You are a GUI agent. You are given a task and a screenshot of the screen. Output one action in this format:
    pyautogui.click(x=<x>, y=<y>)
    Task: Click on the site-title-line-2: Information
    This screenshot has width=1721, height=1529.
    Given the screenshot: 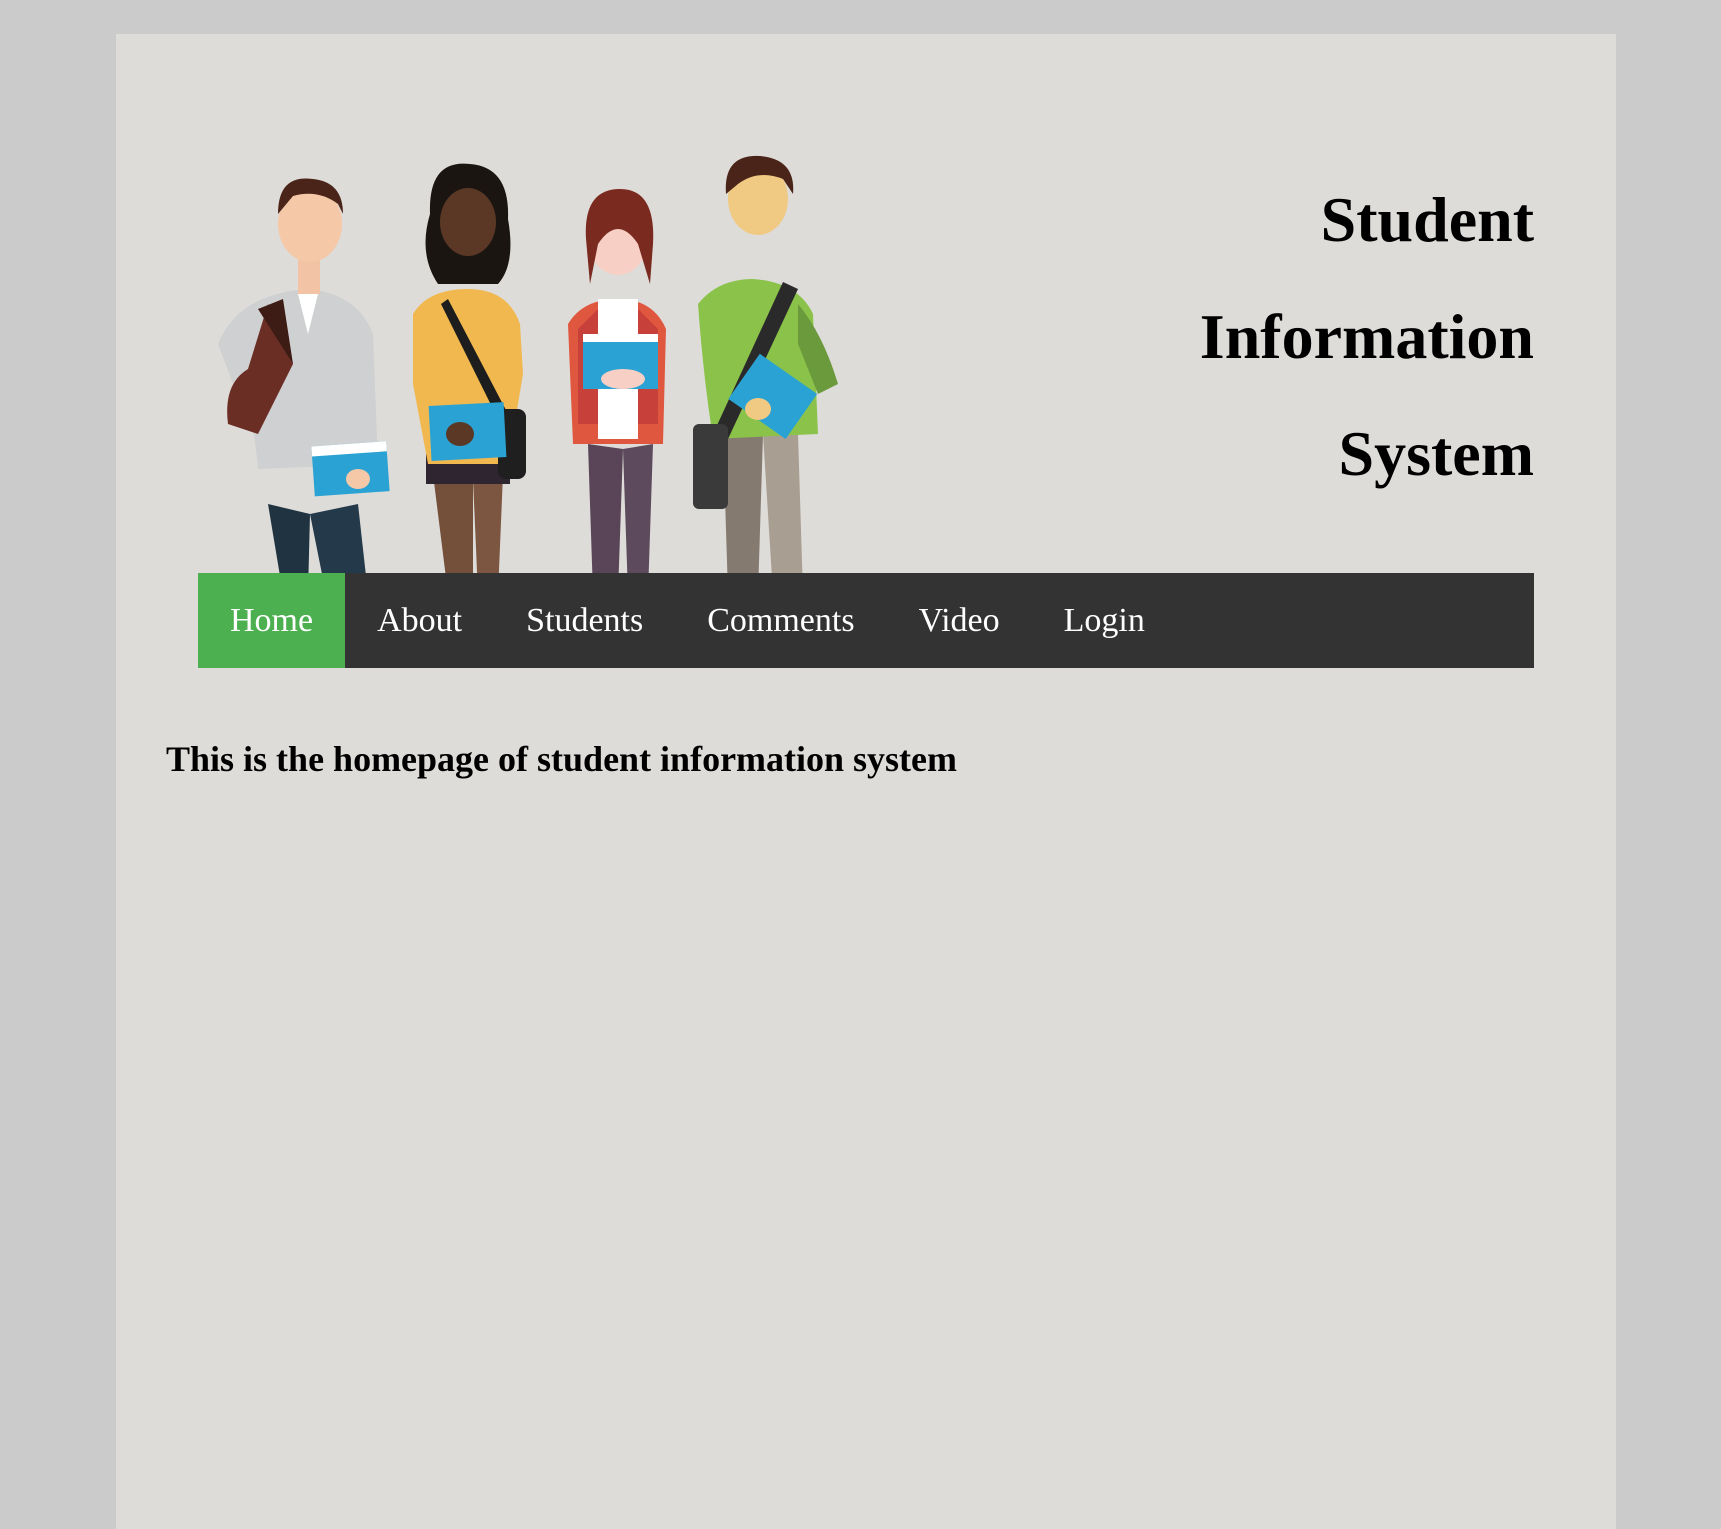 What is the action you would take?
    pyautogui.click(x=1366, y=336)
    